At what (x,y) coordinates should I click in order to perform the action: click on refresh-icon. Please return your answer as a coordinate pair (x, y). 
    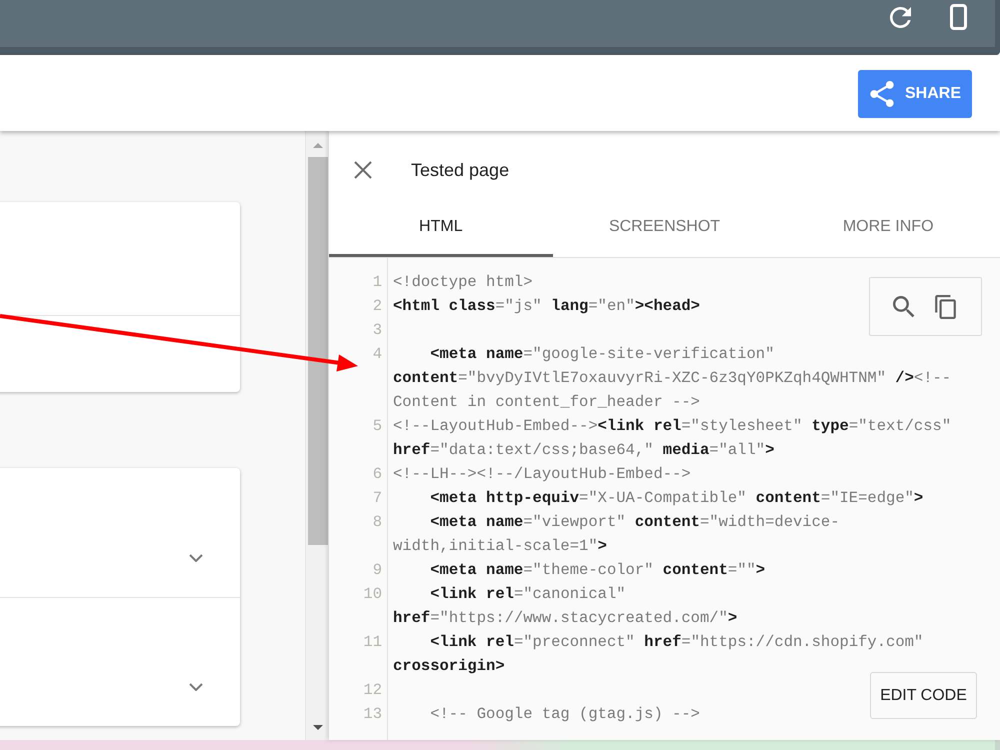
    Looking at the image, I should click on (900, 17).